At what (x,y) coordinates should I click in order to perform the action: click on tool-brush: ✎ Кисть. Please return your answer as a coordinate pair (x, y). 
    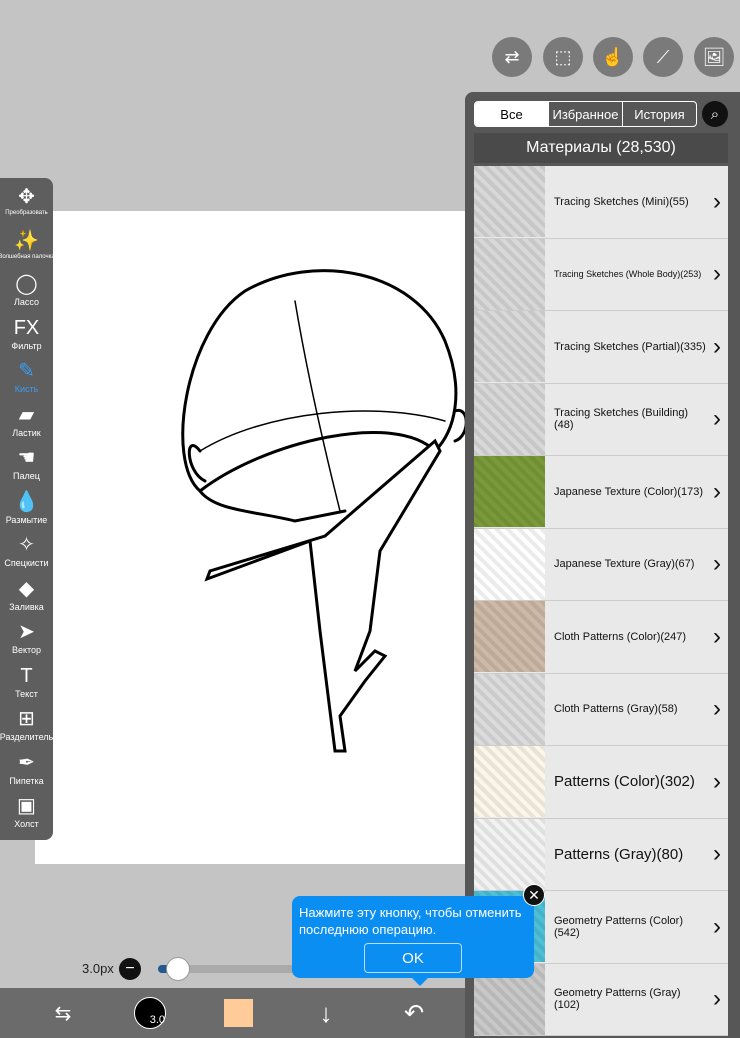
    Looking at the image, I should click on (26, 380).